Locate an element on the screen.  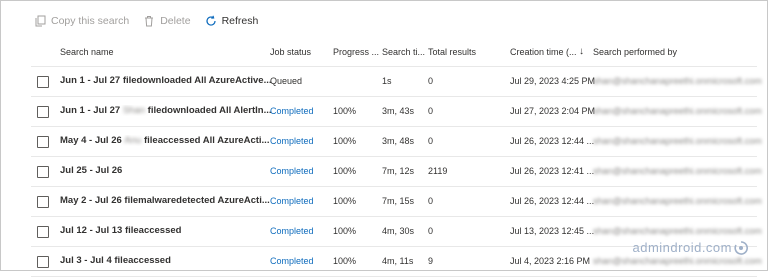
search-name-start: May 4 - Jul 26 is located at coordinates (91, 140).